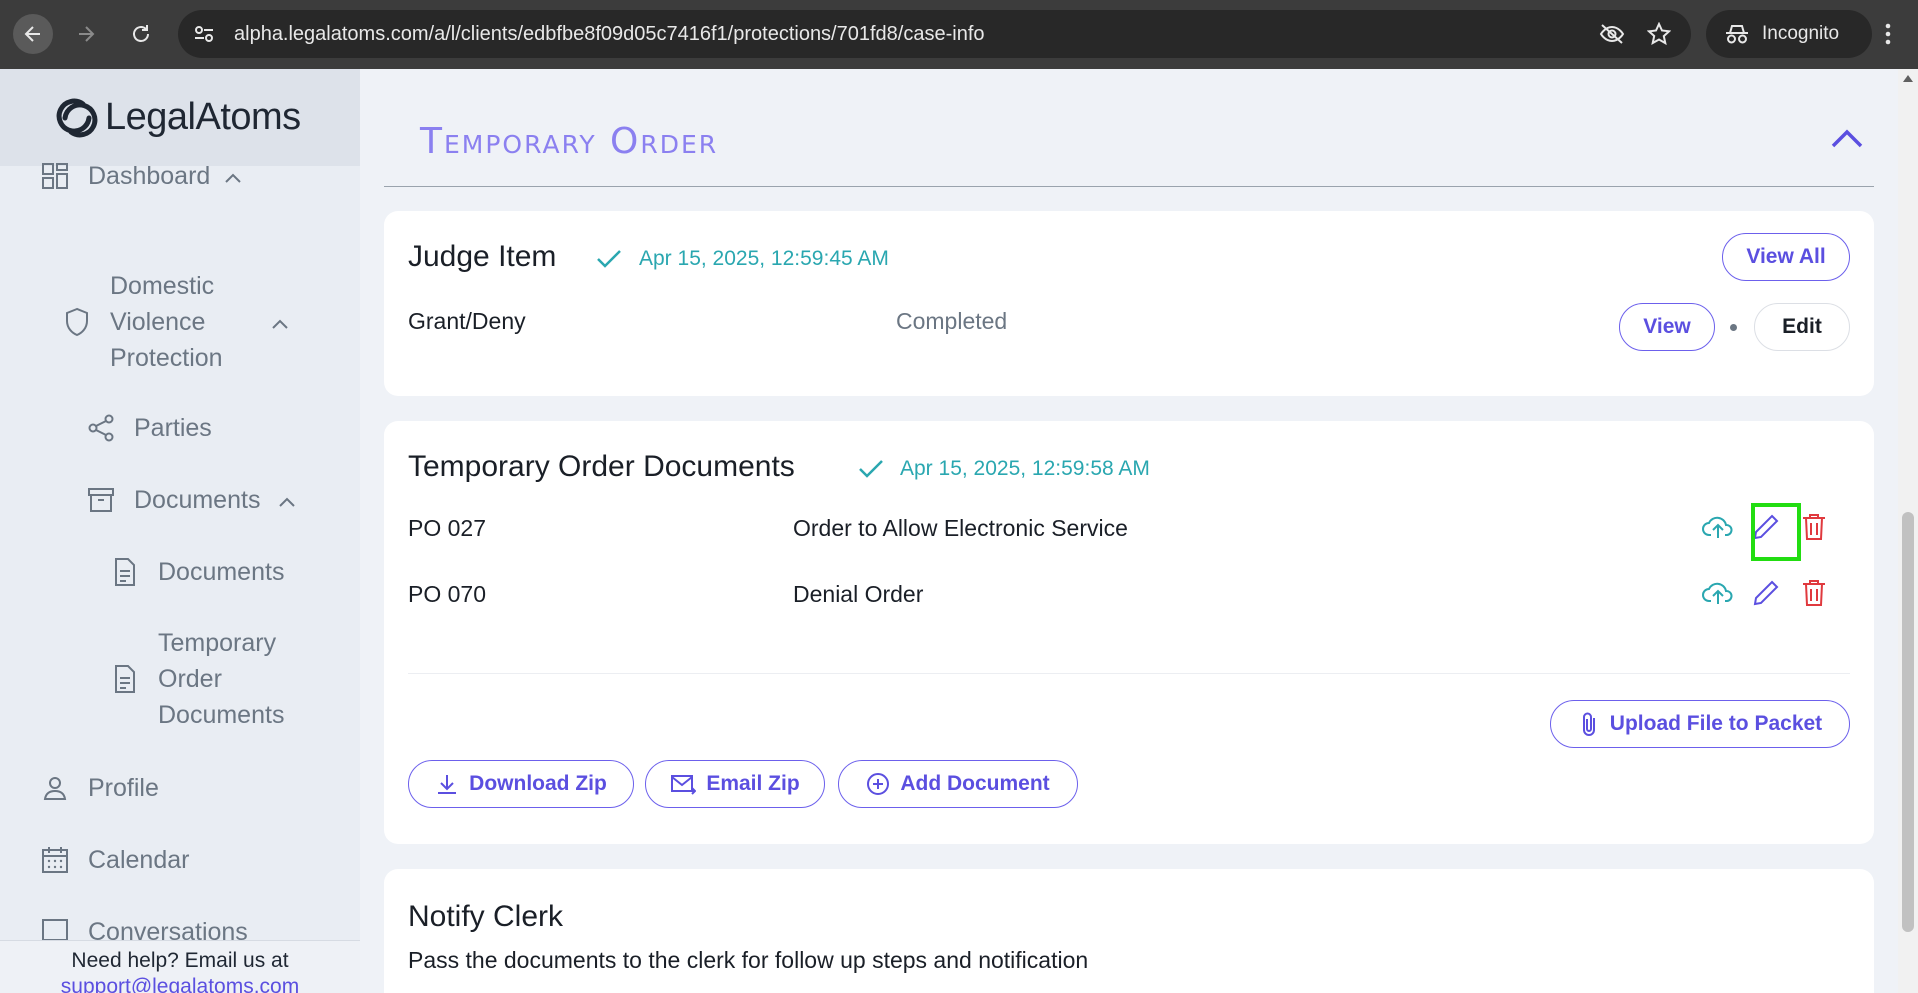 This screenshot has width=1918, height=993. Describe the element at coordinates (1802, 327) in the screenshot. I see `edit-button: Edit` at that location.